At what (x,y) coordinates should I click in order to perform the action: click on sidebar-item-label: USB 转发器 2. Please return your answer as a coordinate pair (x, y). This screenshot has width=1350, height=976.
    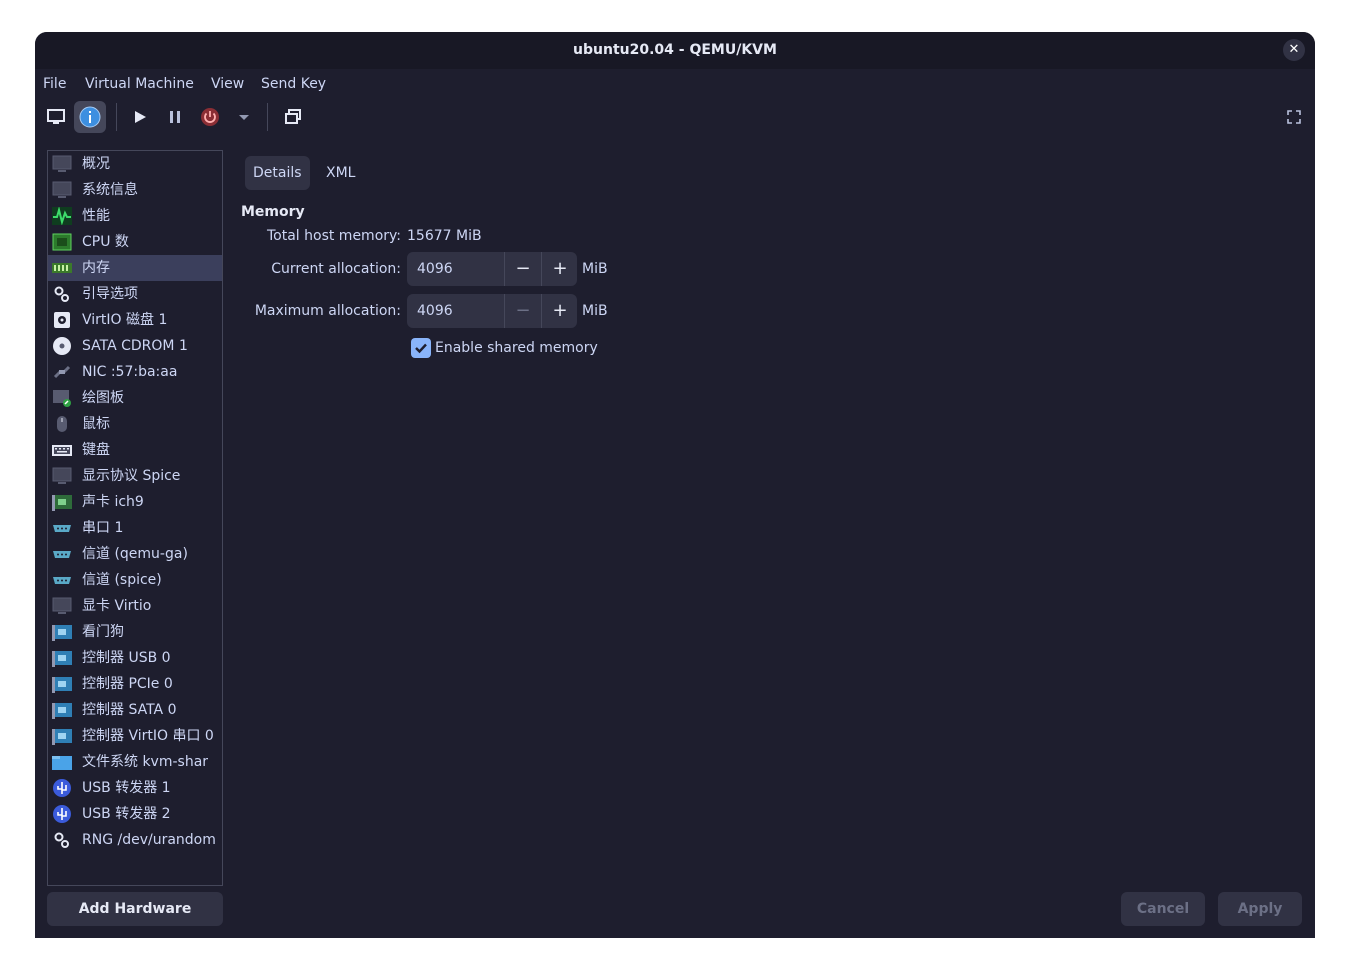
    Looking at the image, I should click on (126, 814).